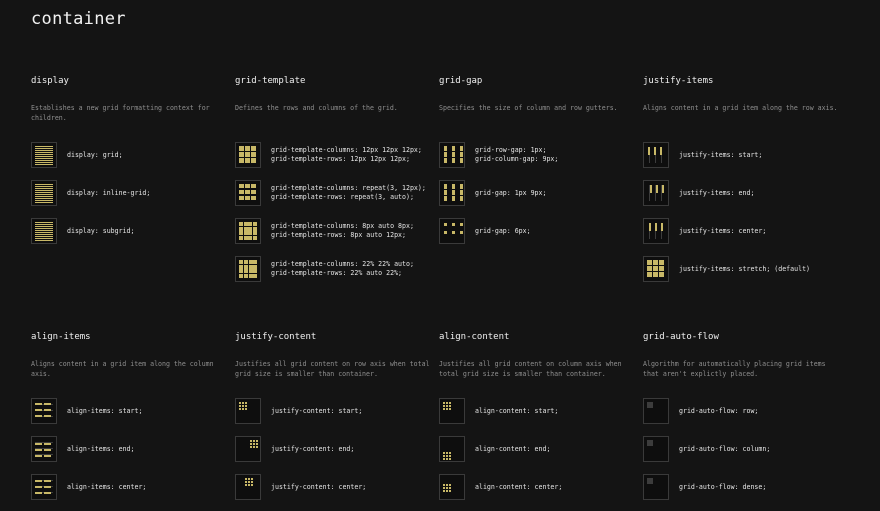 Image resolution: width=880 pixels, height=511 pixels. I want to click on code-snippet: grid-auto-flow: row;, so click(718, 411).